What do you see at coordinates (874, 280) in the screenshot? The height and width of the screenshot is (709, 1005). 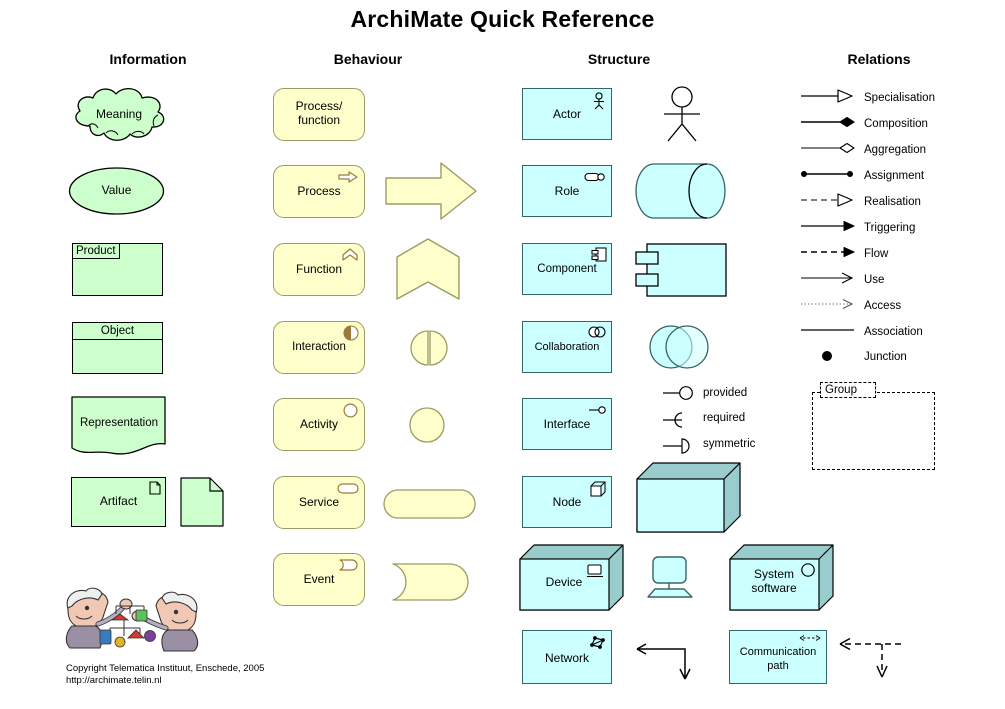 I see `relation-label-use: Use` at bounding box center [874, 280].